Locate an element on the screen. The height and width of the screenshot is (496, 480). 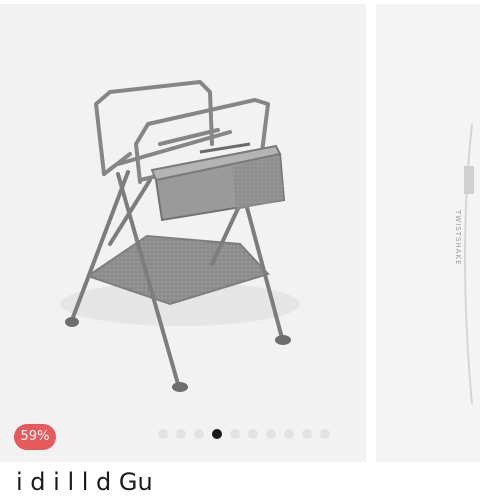
product-photo-next is located at coordinates (469, 264).